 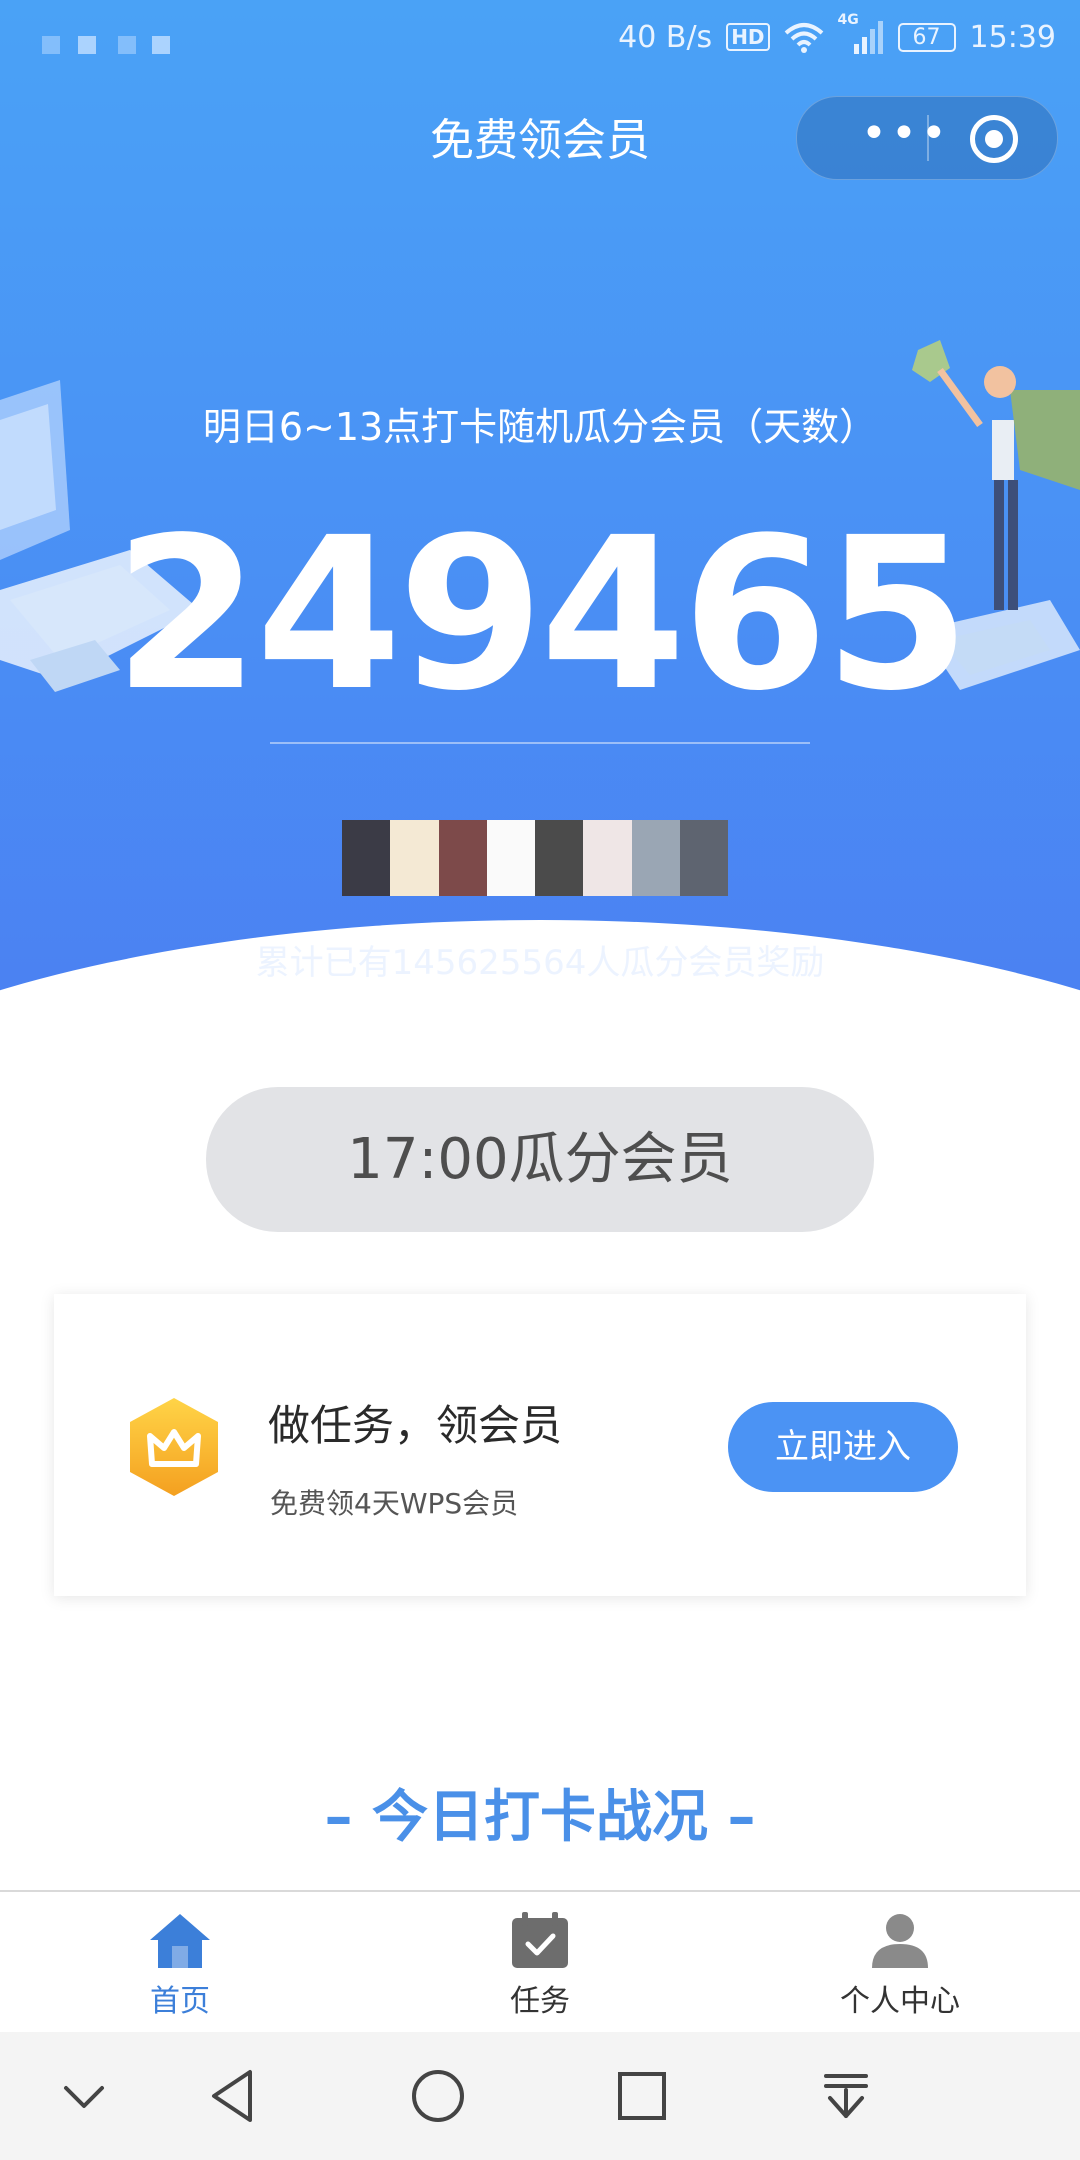 I want to click on section-title: – 今日打卡战况 –, so click(x=540, y=1817).